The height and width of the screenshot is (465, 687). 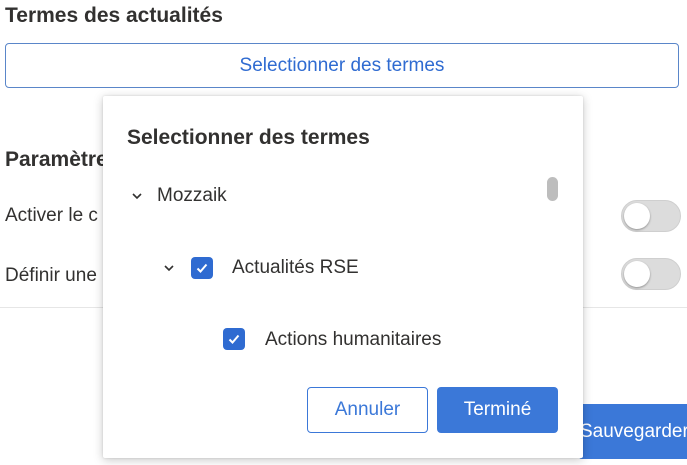 I want to click on setting-row-label-2: Définir une, so click(x=51, y=275).